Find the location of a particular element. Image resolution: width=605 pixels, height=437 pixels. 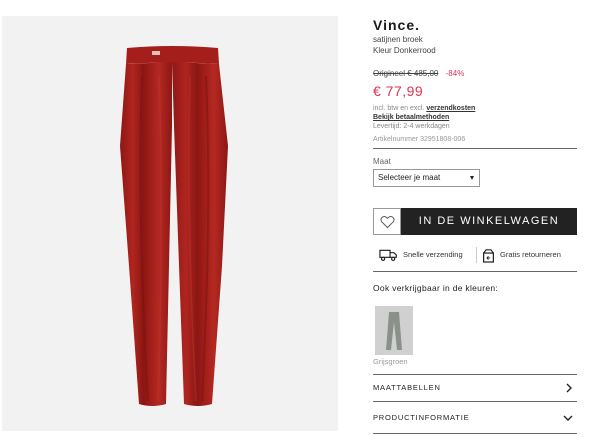

truck-icon is located at coordinates (388, 255).